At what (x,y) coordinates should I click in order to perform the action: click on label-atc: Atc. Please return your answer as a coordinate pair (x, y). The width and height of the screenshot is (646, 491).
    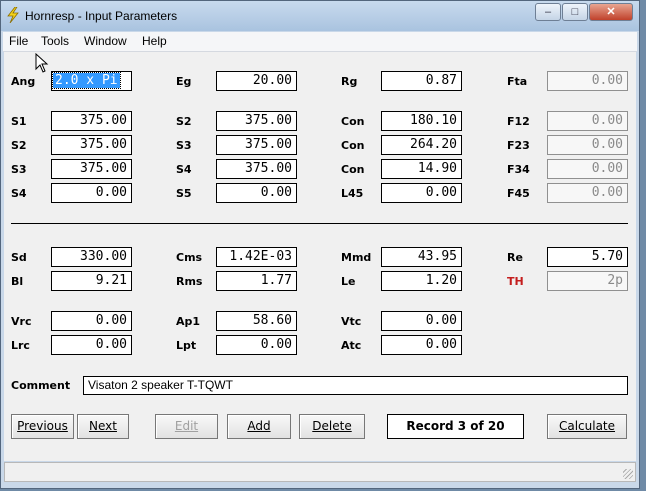
    Looking at the image, I should click on (351, 345).